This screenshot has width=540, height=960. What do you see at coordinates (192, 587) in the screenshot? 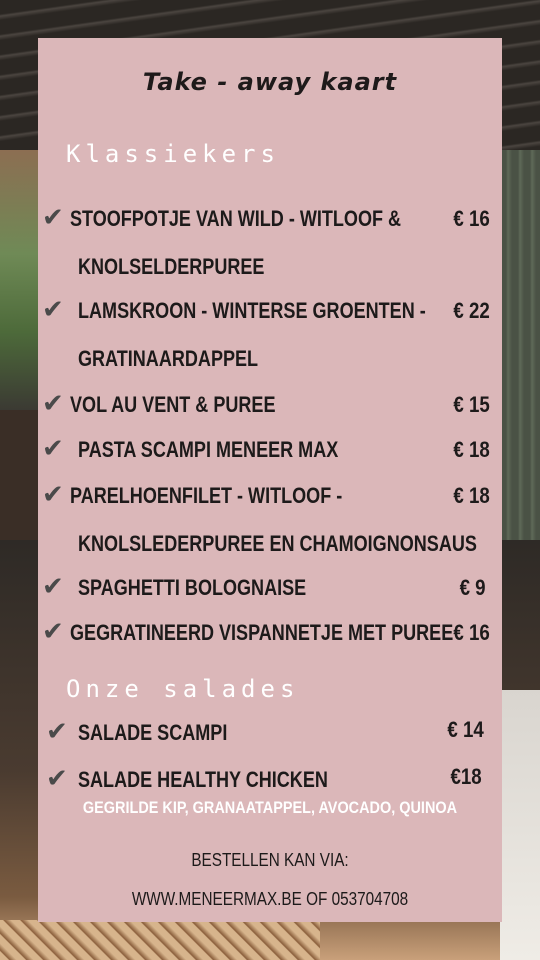
I see `item-name: SPAGHETTI BOLOGNAISE` at bounding box center [192, 587].